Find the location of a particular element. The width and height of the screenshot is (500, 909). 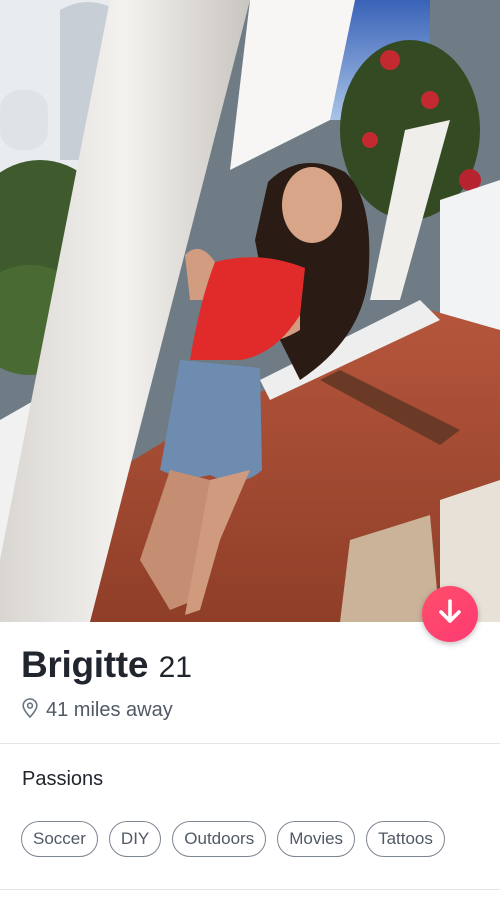

passions-title: Passions is located at coordinates (63, 779).